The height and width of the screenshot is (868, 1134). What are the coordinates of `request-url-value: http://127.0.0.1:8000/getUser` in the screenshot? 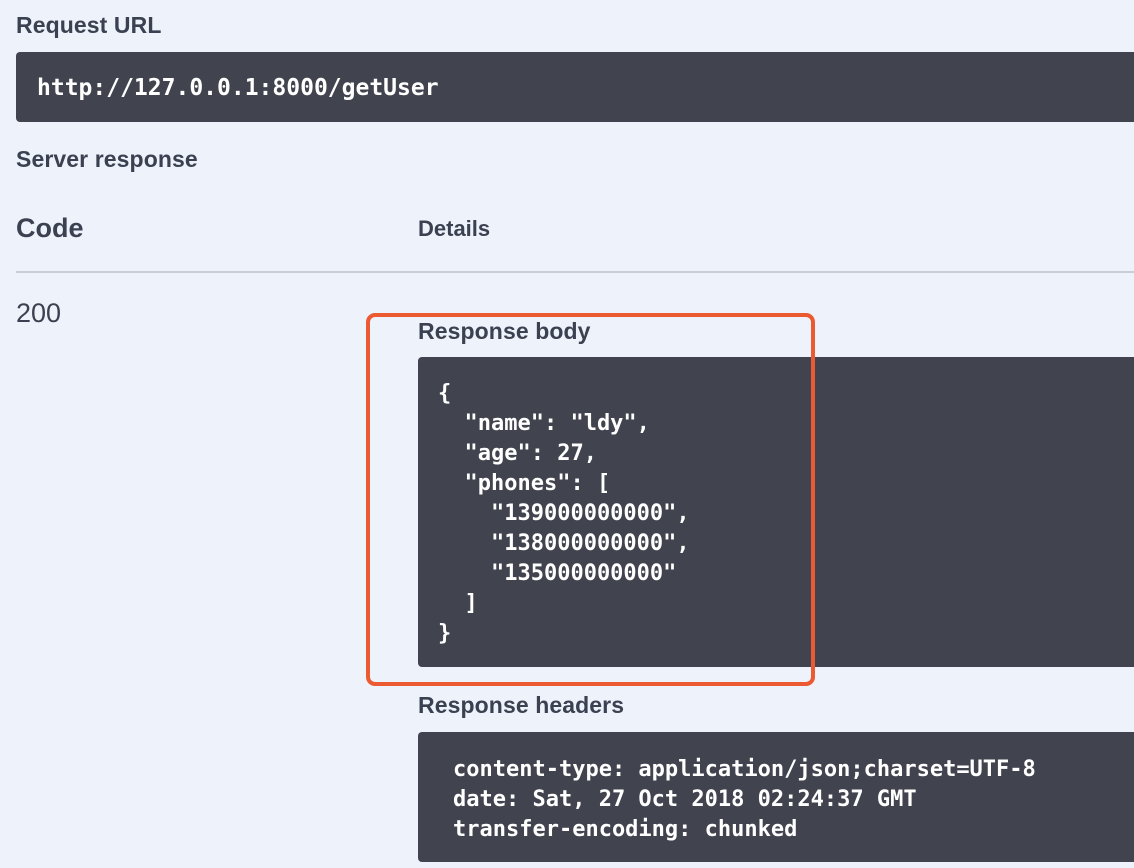 It's located at (575, 87).